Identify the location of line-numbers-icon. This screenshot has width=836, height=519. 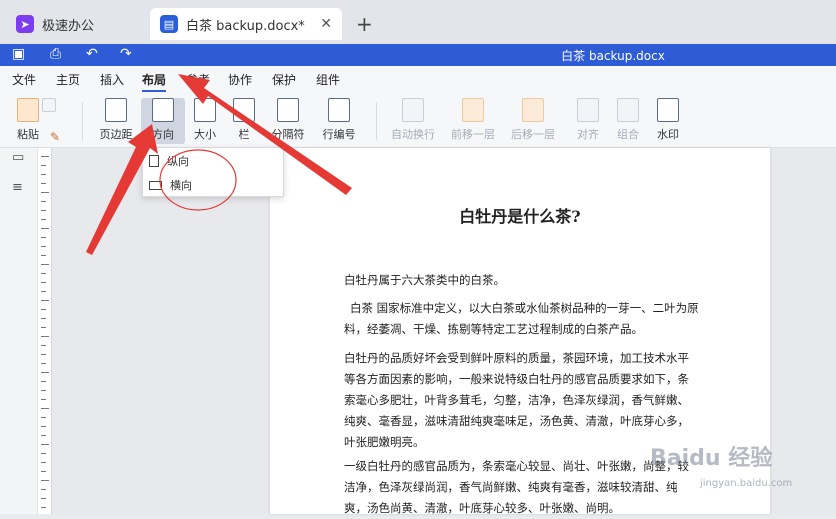
(339, 110).